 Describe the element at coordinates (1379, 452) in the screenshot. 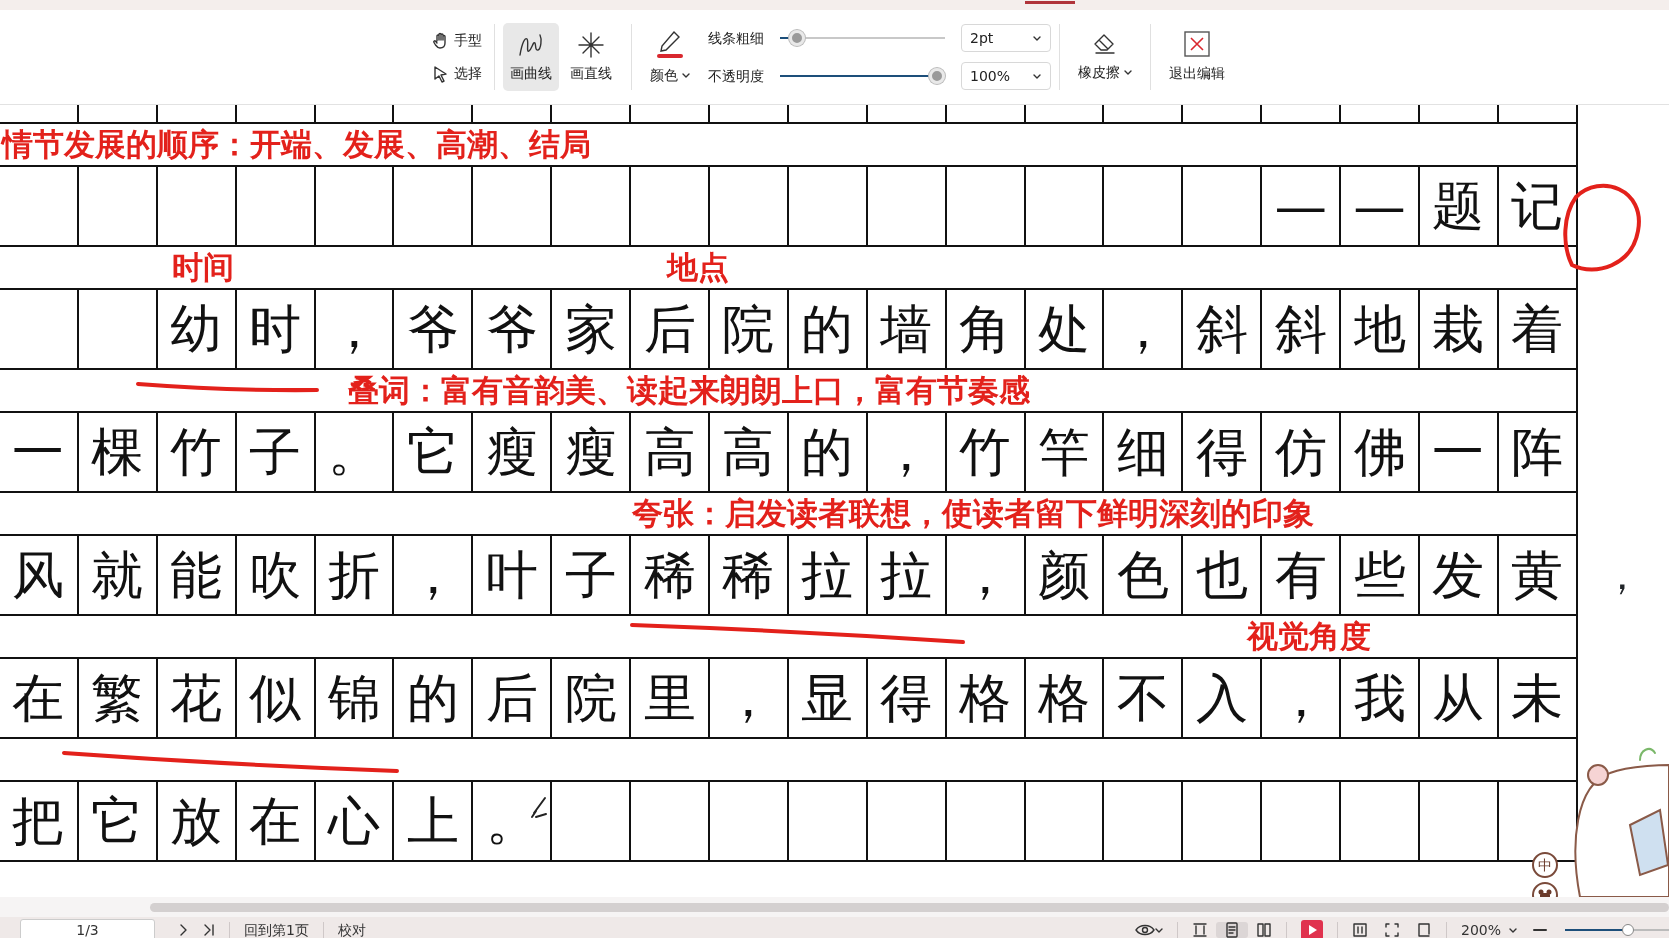

I see `grid-character: 佛` at that location.